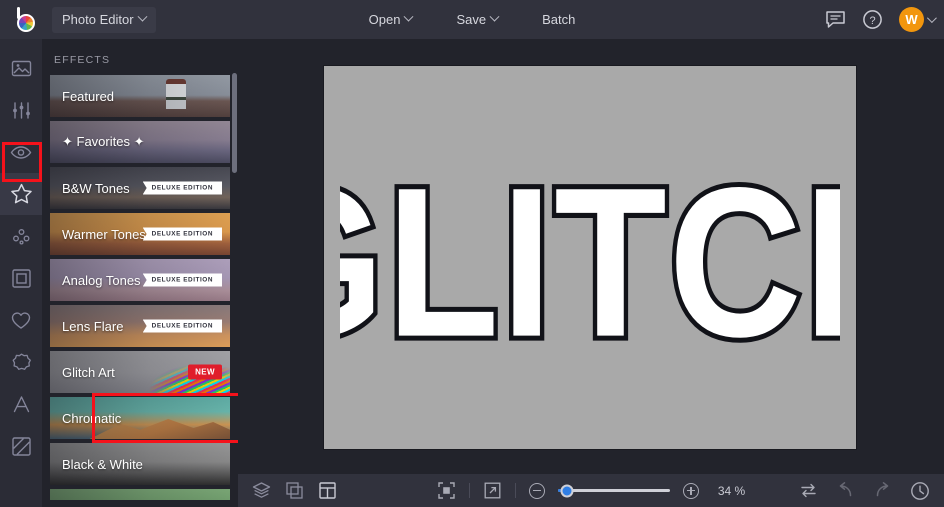 This screenshot has height=507, width=944. Describe the element at coordinates (140, 326) in the screenshot. I see `effects-list-item: Lens Flare DELUXE EDITION` at that location.